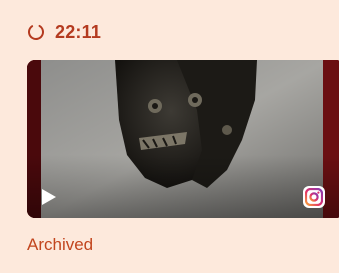 This screenshot has width=339, height=273. I want to click on instagram-icon, so click(314, 197).